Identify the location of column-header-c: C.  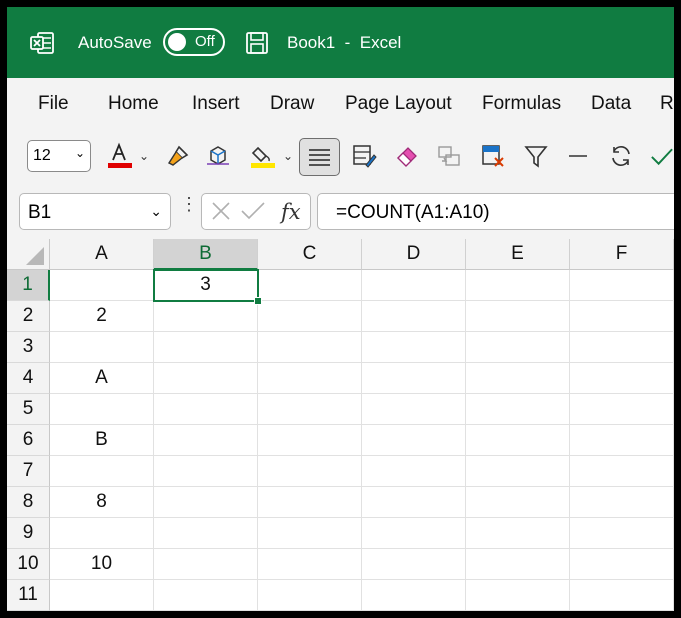
(310, 254).